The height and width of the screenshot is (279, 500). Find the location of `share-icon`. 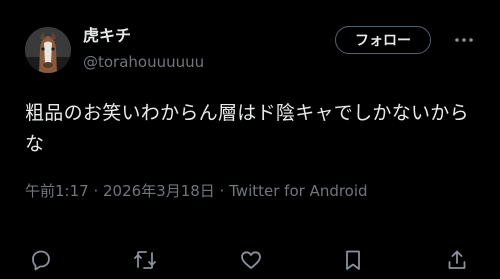

share-icon is located at coordinates (457, 259).